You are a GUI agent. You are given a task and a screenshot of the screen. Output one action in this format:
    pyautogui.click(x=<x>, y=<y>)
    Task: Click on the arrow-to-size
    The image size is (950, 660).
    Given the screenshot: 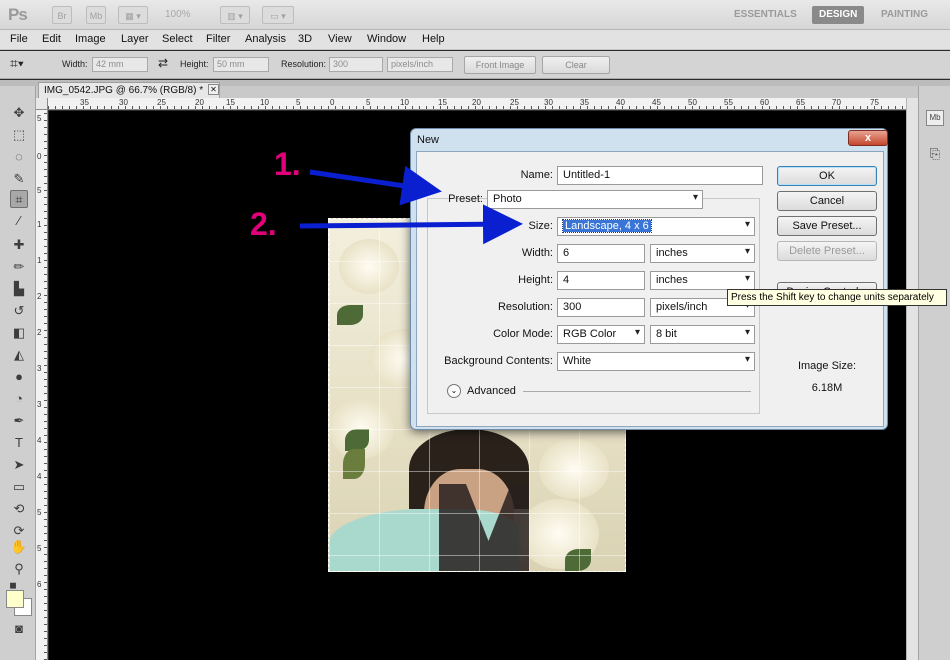 What is the action you would take?
    pyautogui.click(x=411, y=224)
    